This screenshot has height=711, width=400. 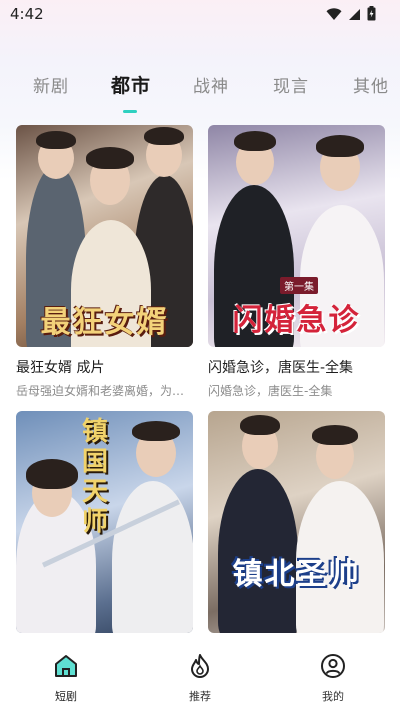 I want to click on nav-label: 我的, so click(x=333, y=696).